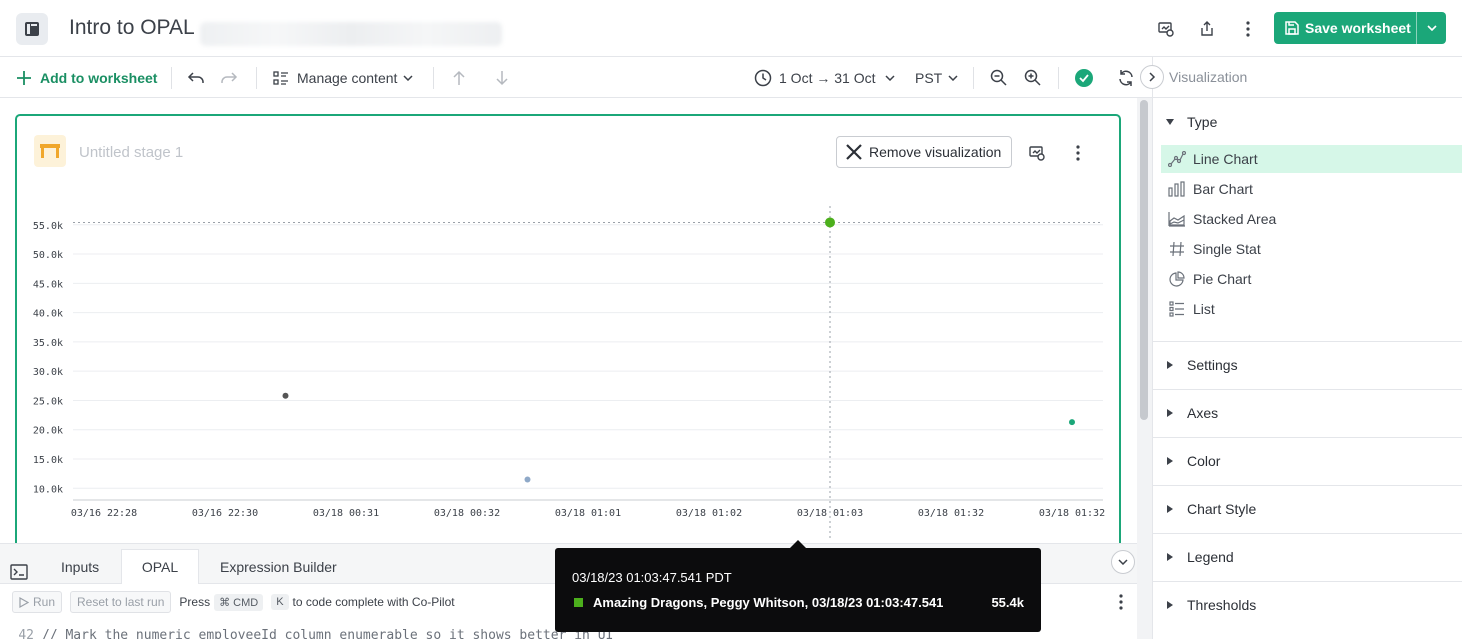 Image resolution: width=1462 pixels, height=639 pixels. What do you see at coordinates (1248, 29) in the screenshot?
I see `more-menu-icon` at bounding box center [1248, 29].